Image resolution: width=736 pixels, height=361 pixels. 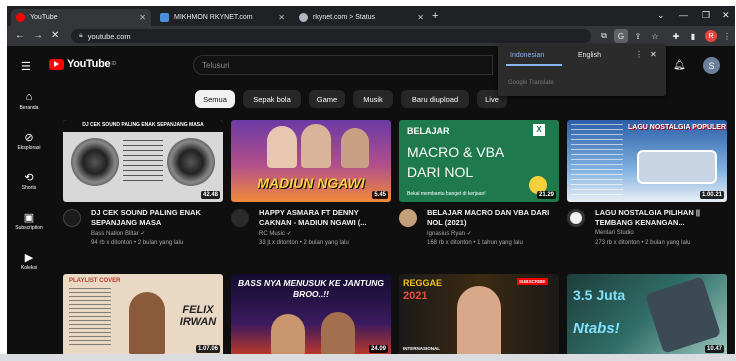 I want to click on search-input: Telusuri, so click(x=343, y=65).